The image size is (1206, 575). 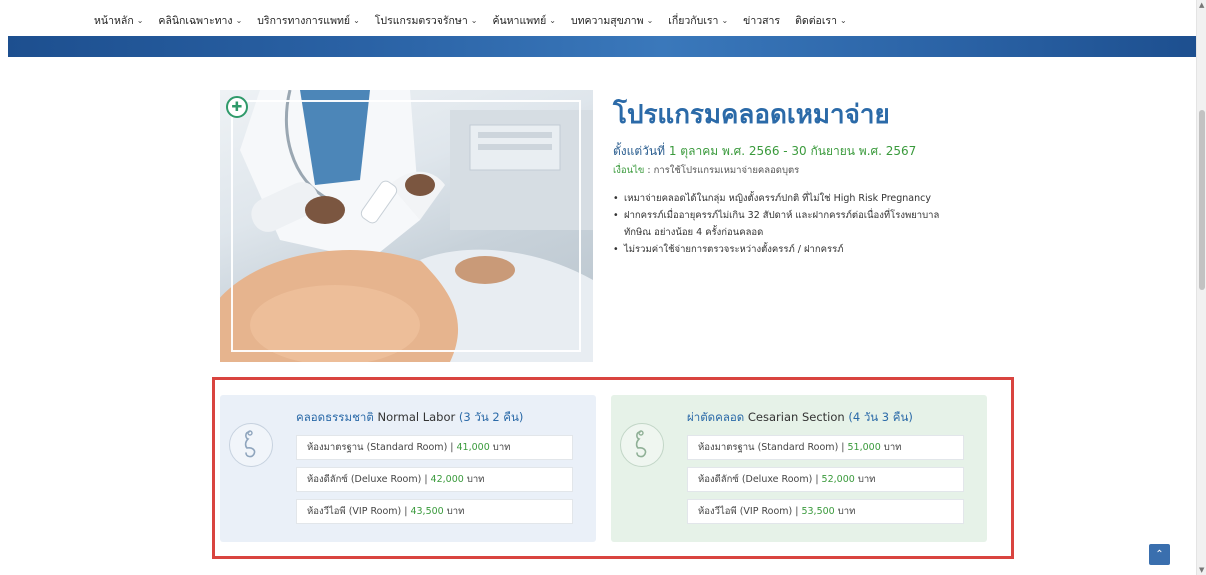 I want to click on room-price-row: ห้องวีไอพี (VIP Room) | 43,500 บาท, so click(x=434, y=511).